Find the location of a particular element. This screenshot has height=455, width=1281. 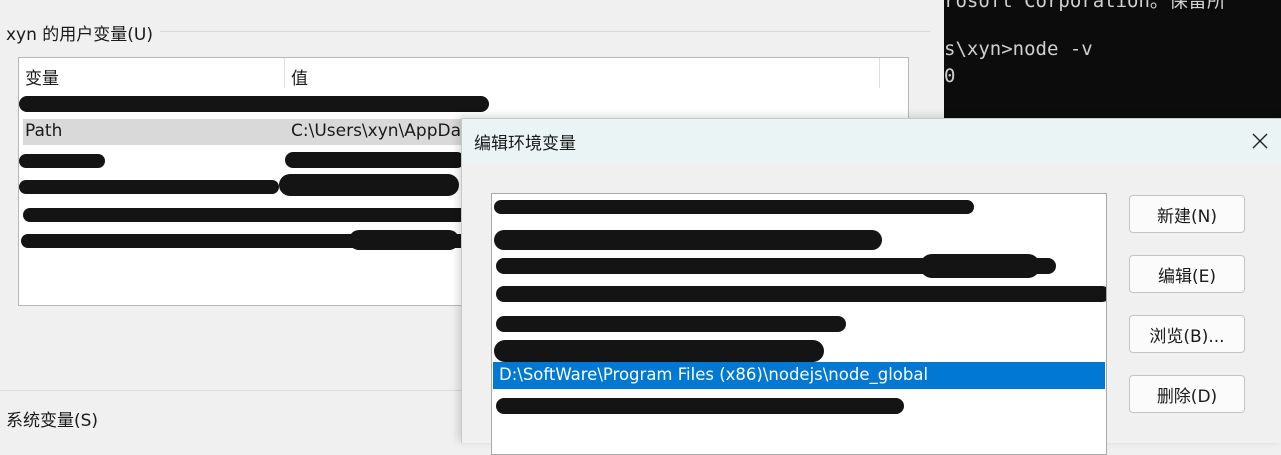

group-divider is located at coordinates (545, 31).